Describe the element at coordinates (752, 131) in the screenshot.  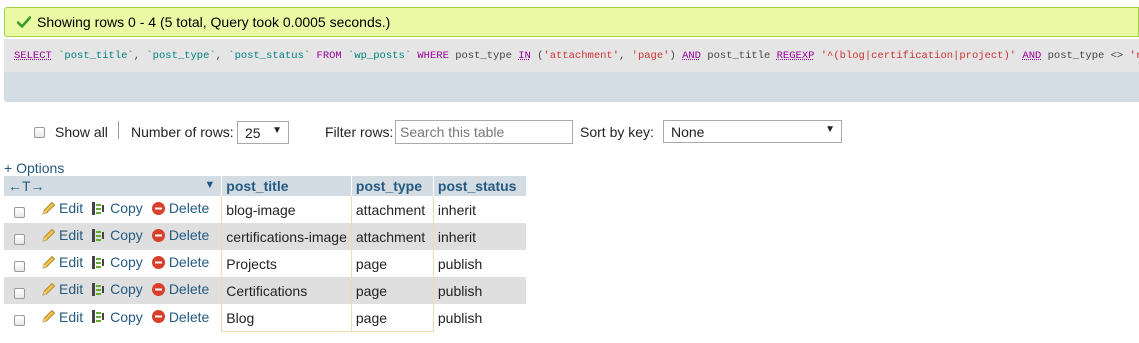
I see `sort-by-key-select: None ▼` at that location.